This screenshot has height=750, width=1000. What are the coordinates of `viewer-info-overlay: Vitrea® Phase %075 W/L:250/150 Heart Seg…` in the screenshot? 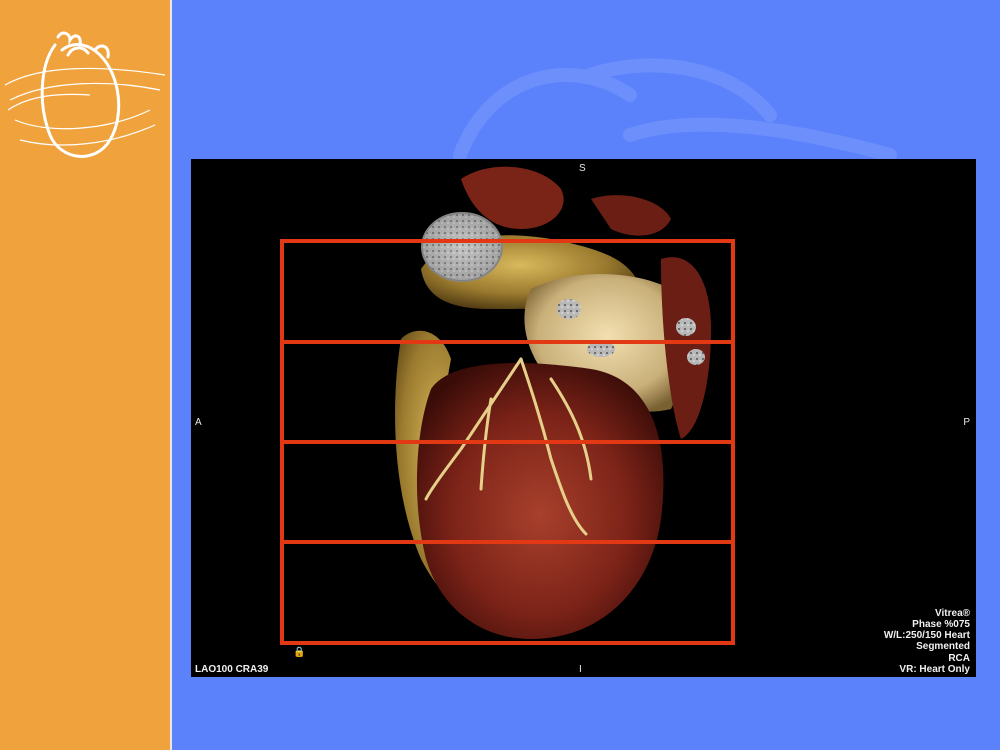 It's located at (927, 641).